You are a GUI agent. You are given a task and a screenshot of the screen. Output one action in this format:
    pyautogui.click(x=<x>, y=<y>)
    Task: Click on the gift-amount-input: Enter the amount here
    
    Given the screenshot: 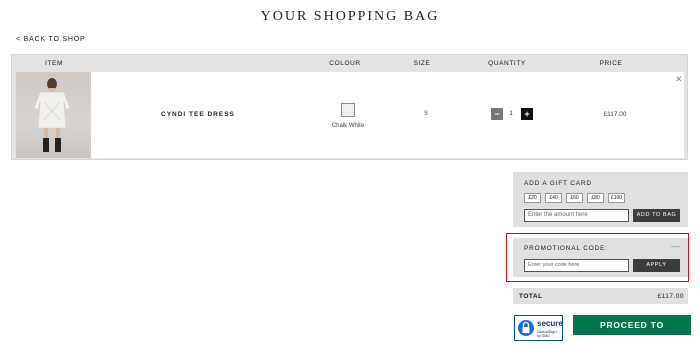 What is the action you would take?
    pyautogui.click(x=576, y=215)
    